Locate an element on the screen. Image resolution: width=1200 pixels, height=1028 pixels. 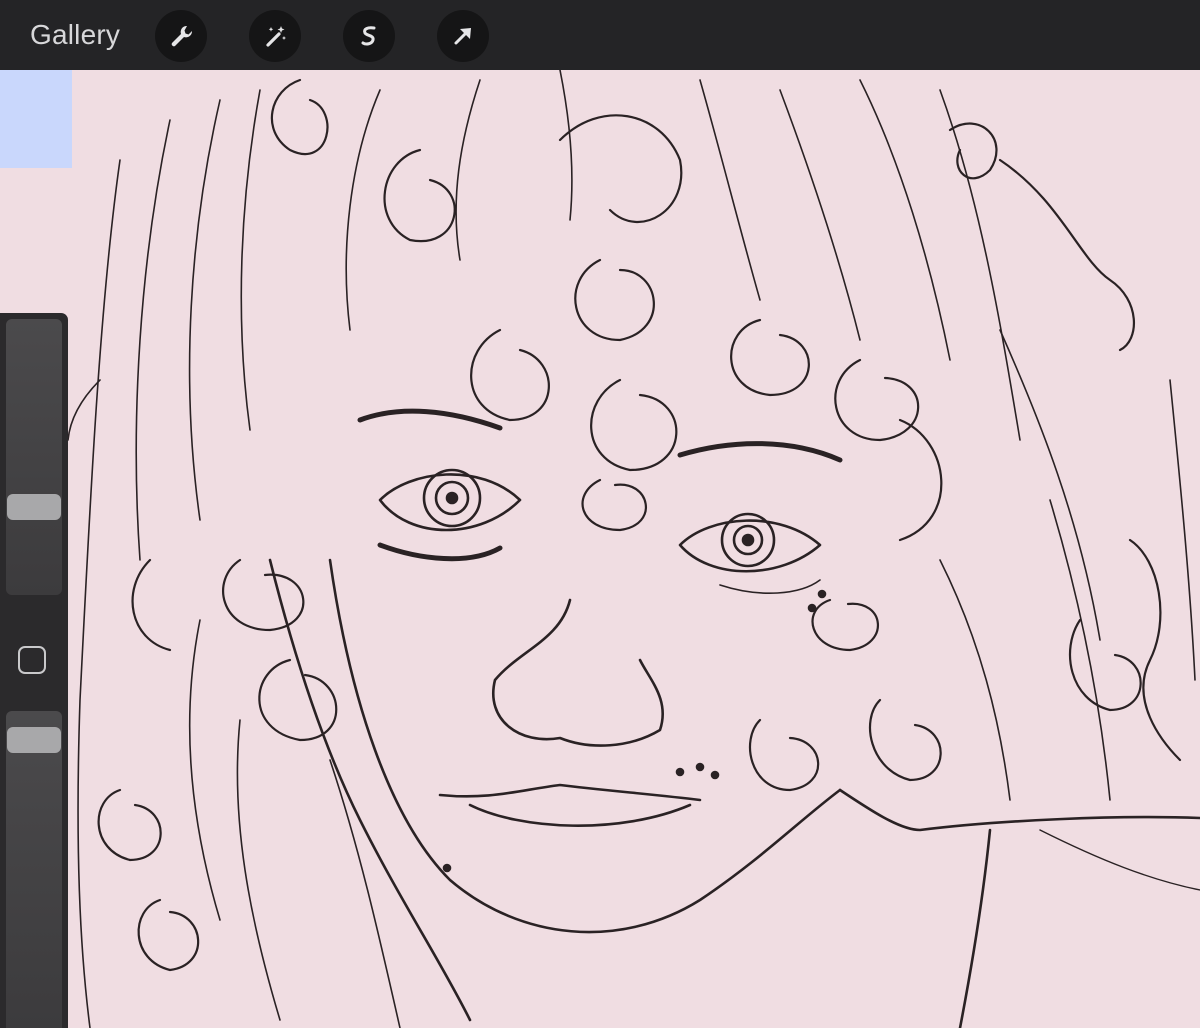
selection-s-icon is located at coordinates (368, 36).